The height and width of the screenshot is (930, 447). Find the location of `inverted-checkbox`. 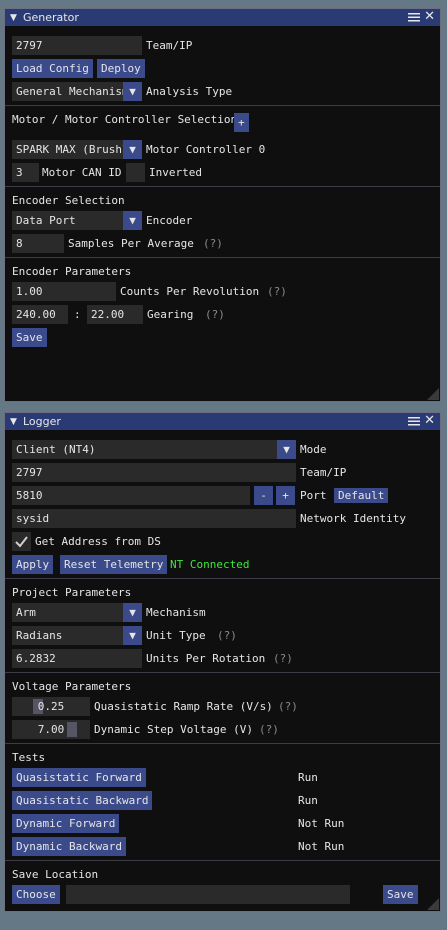

inverted-checkbox is located at coordinates (135, 172).